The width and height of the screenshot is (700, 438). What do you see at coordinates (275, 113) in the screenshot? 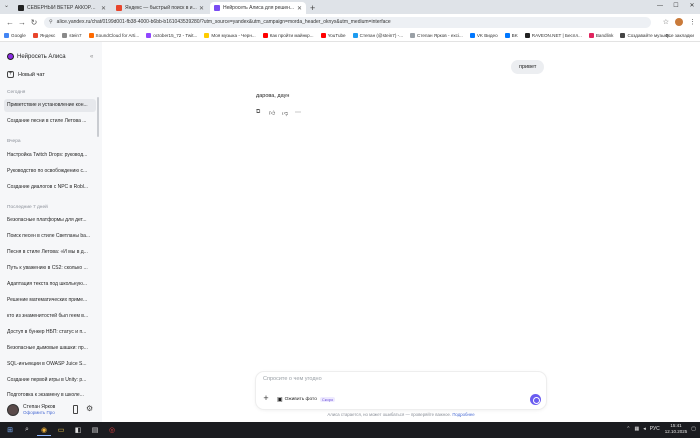
I see `thumbs-up-icon: 👍︎` at bounding box center [275, 113].